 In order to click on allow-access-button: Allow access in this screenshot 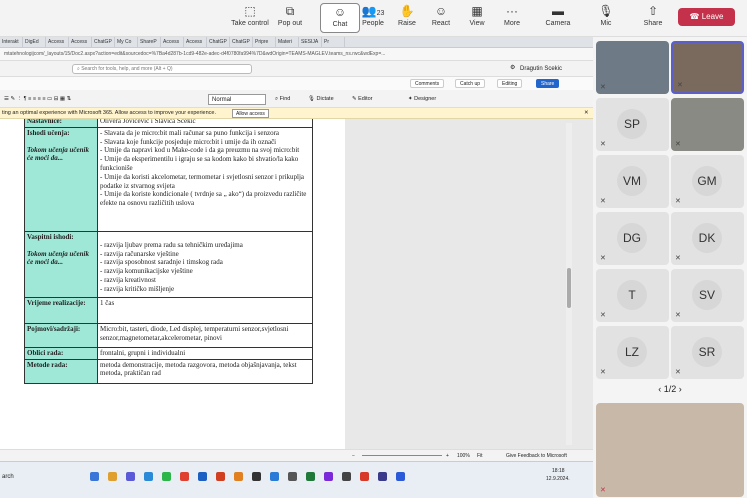, I will do `click(250, 113)`.